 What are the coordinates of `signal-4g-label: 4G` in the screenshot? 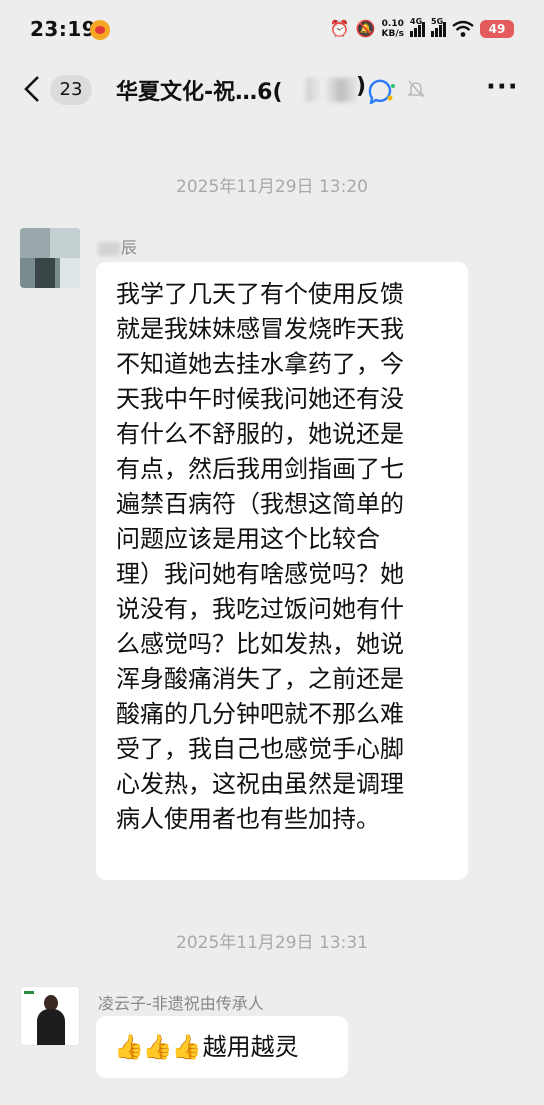 It's located at (416, 21).